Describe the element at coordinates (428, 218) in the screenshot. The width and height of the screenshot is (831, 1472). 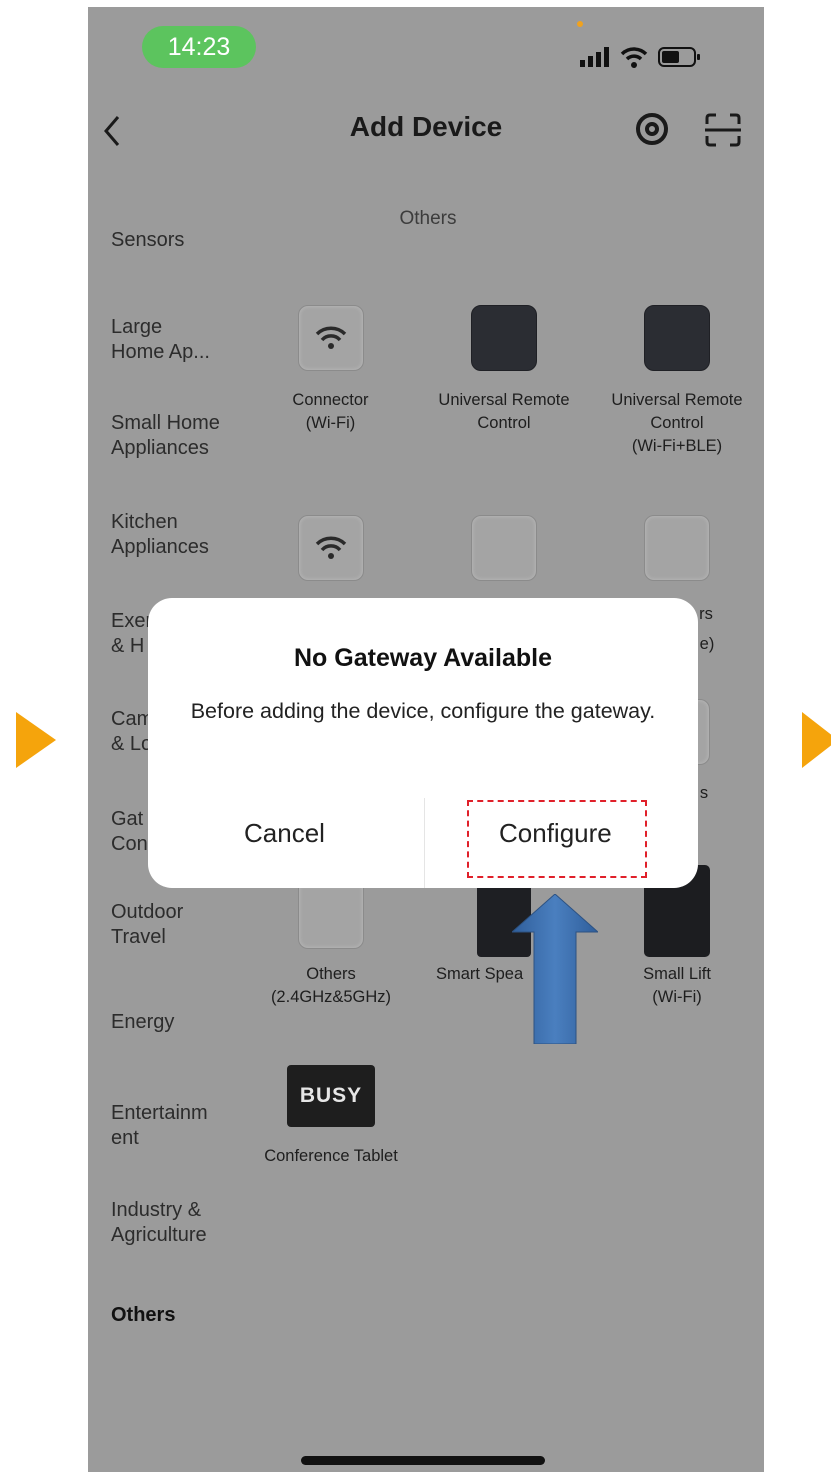
I see `section-title: Others` at that location.